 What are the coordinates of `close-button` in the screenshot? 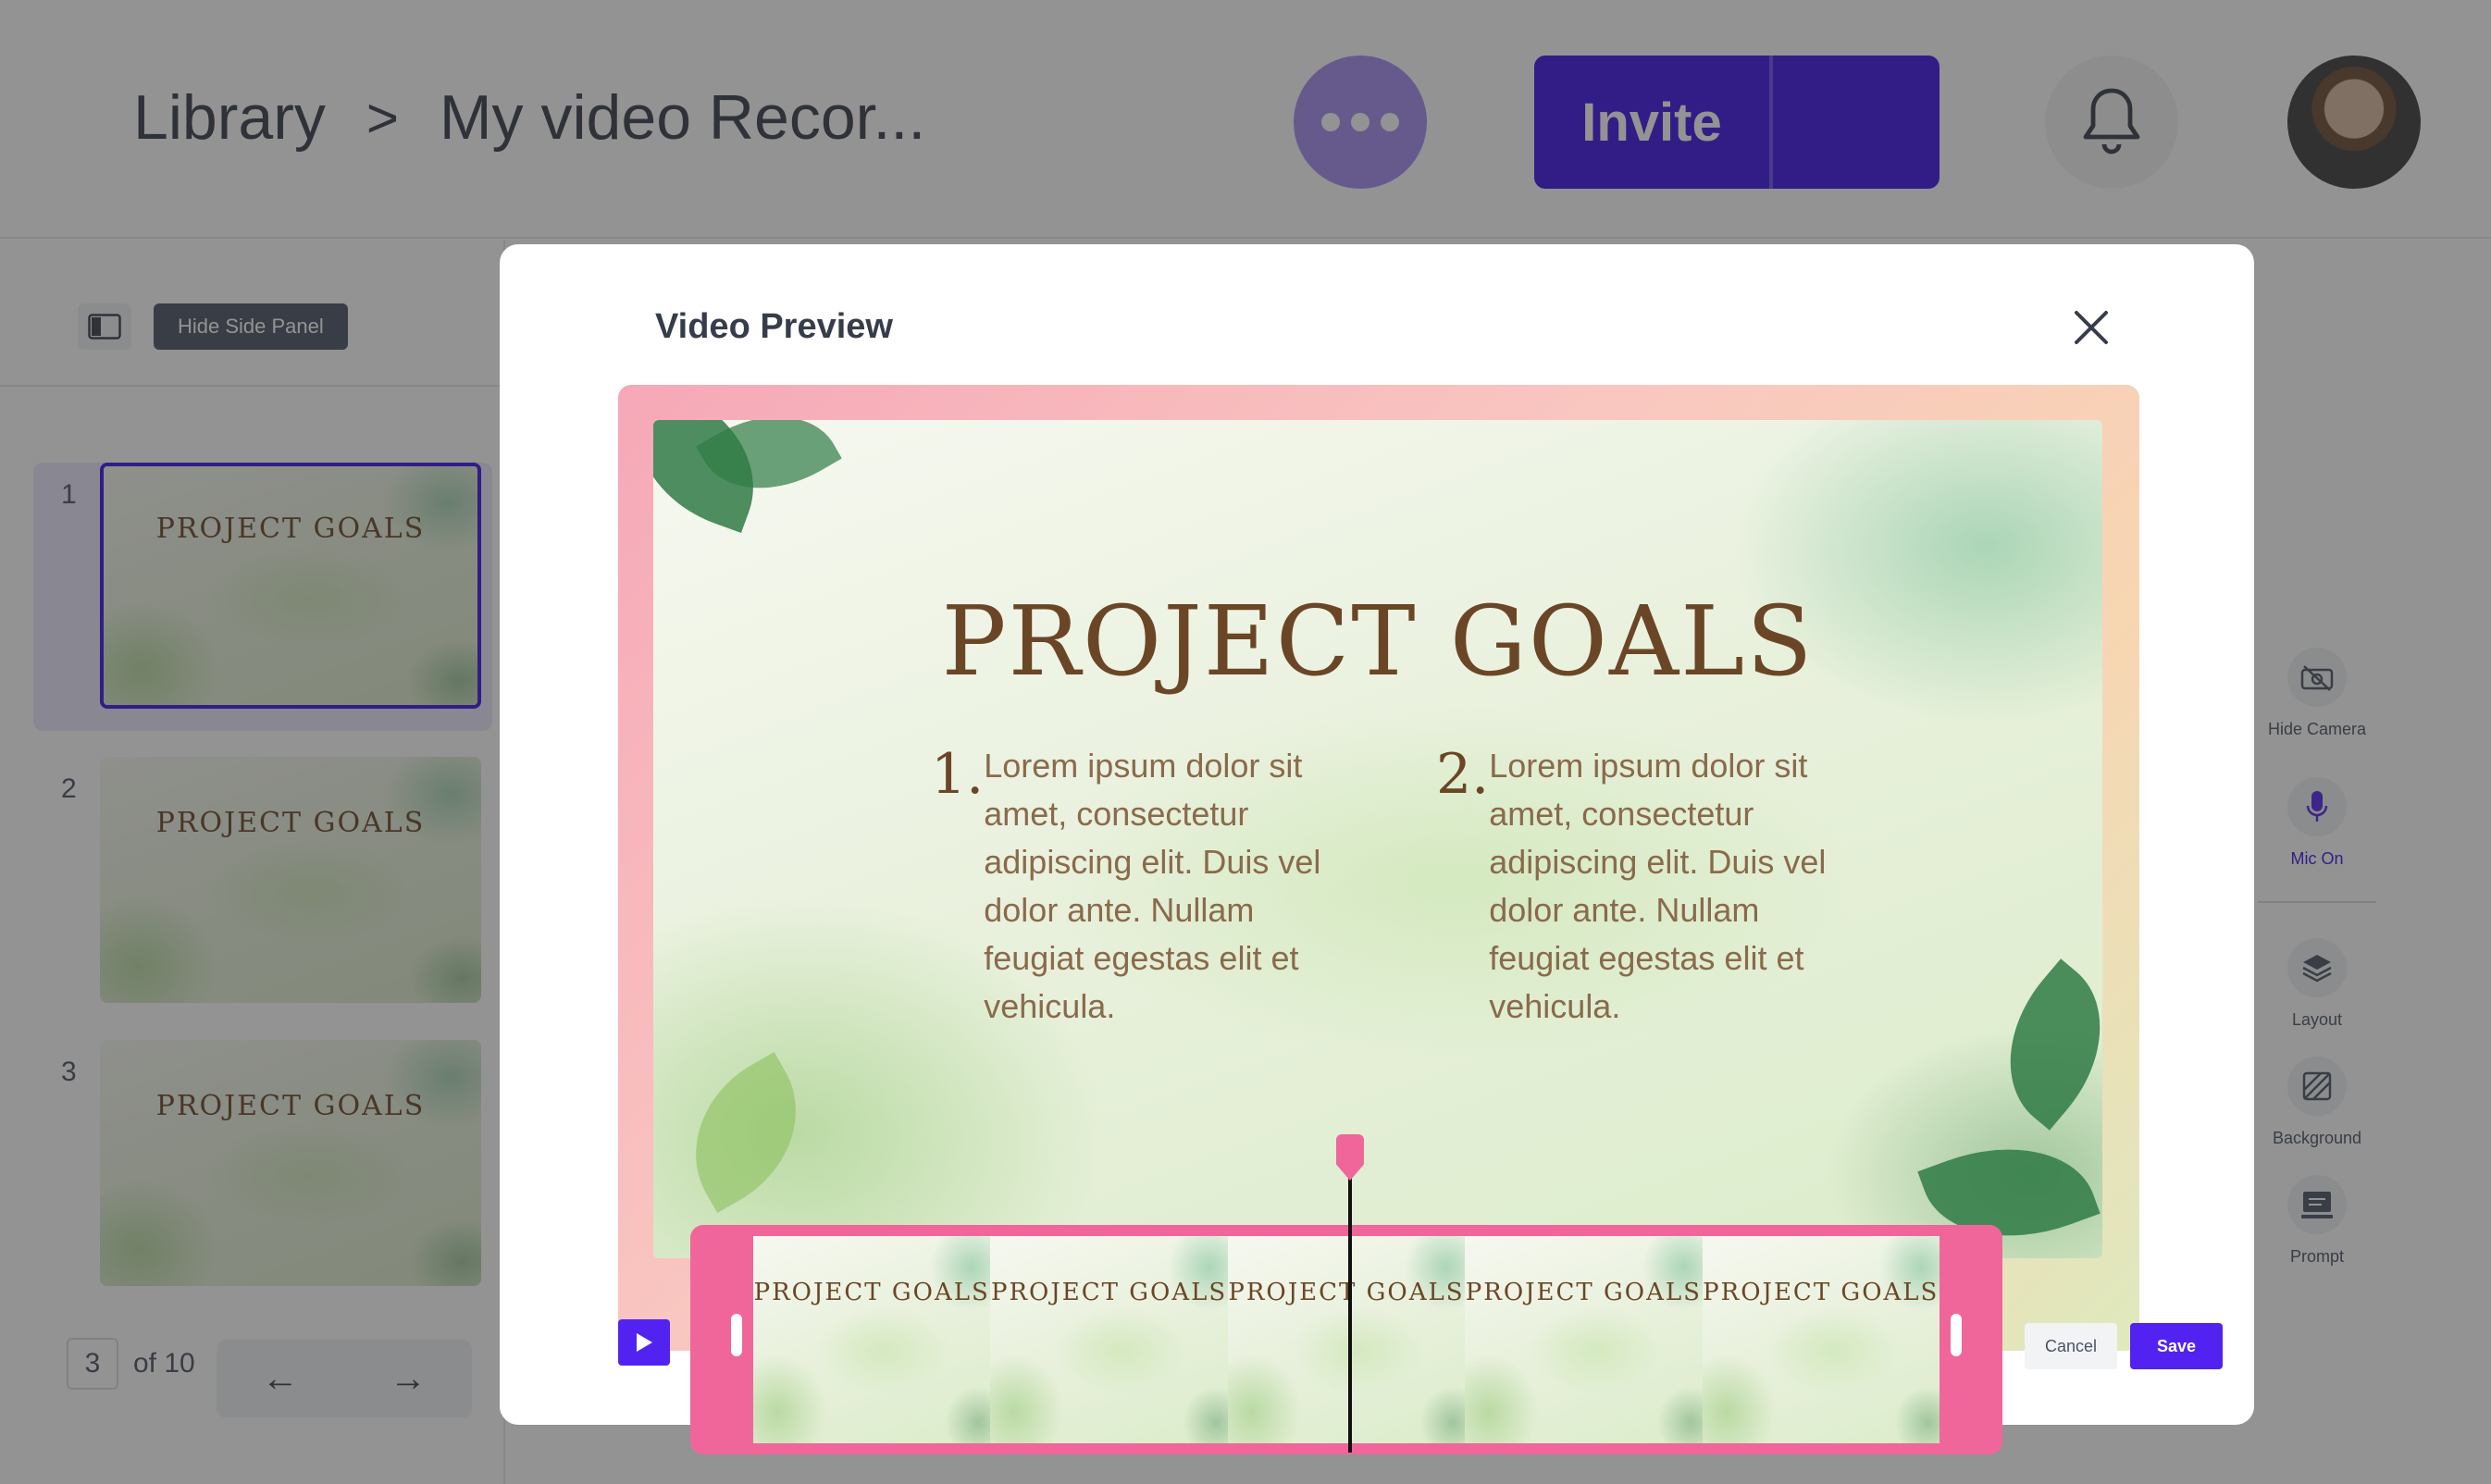 It's located at (2091, 327).